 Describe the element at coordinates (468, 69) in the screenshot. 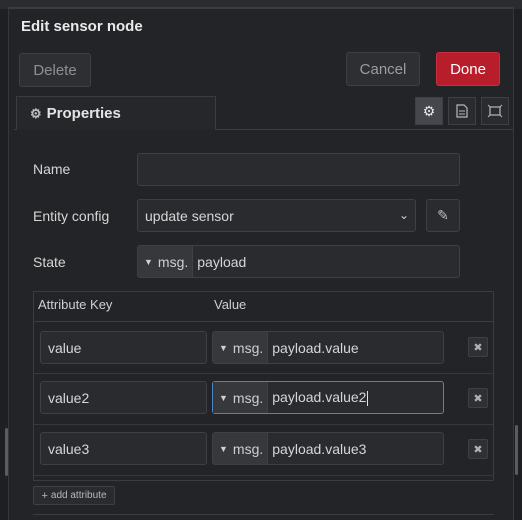

I see `done-button: Done` at that location.